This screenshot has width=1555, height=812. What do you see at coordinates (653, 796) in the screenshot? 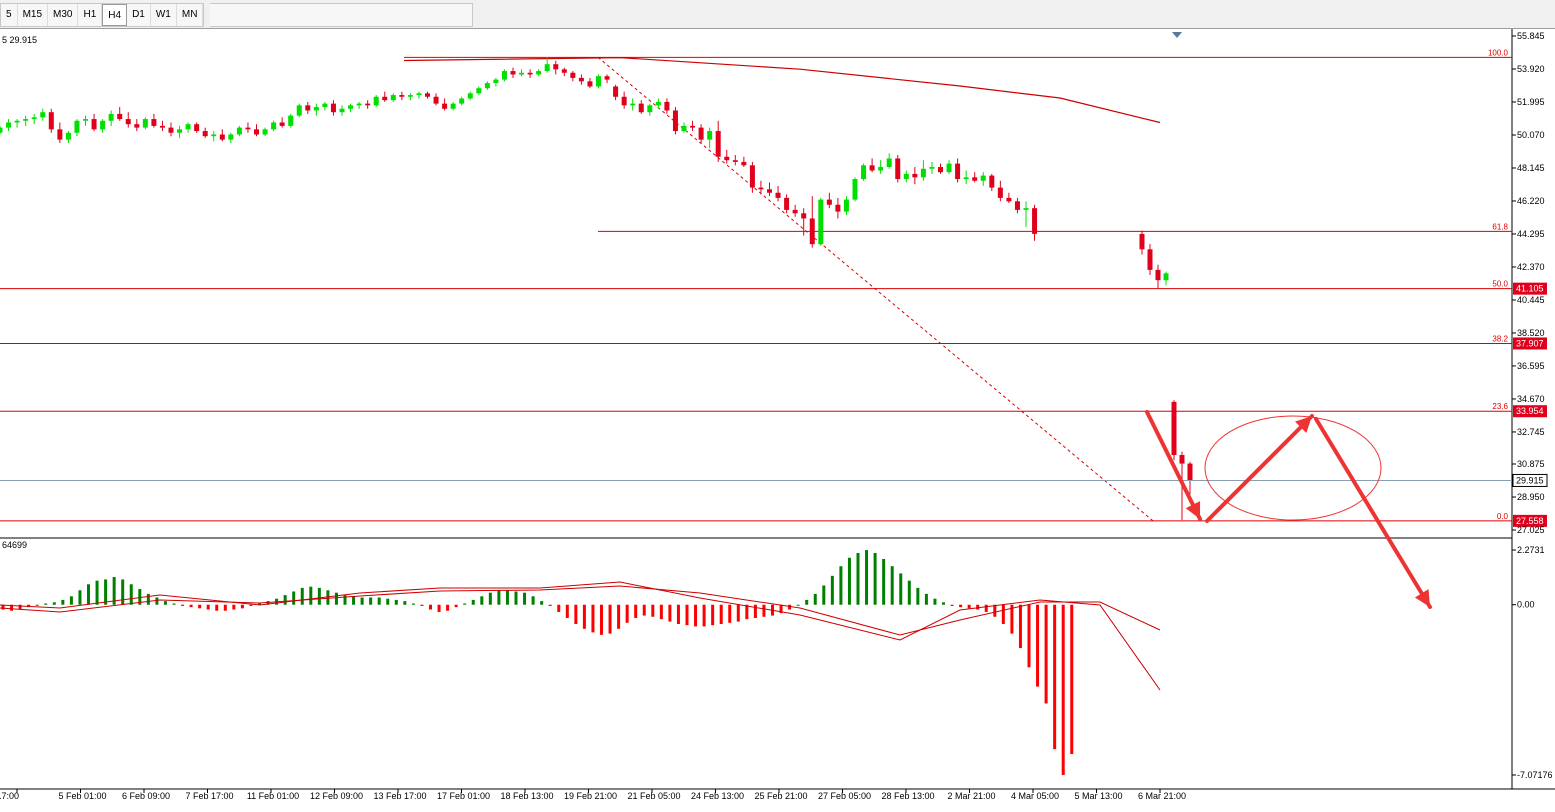
I see `time-tick-label: 21 Feb 05:00` at bounding box center [653, 796].